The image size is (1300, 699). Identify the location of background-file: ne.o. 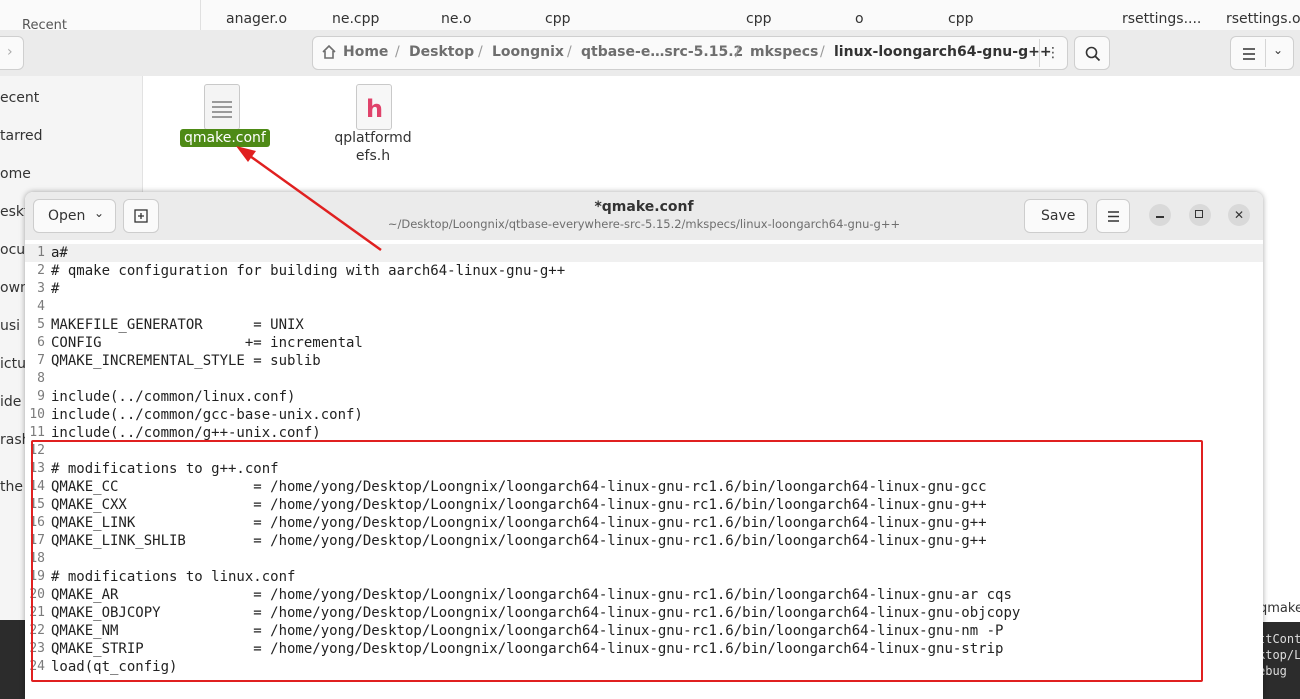
(456, 19).